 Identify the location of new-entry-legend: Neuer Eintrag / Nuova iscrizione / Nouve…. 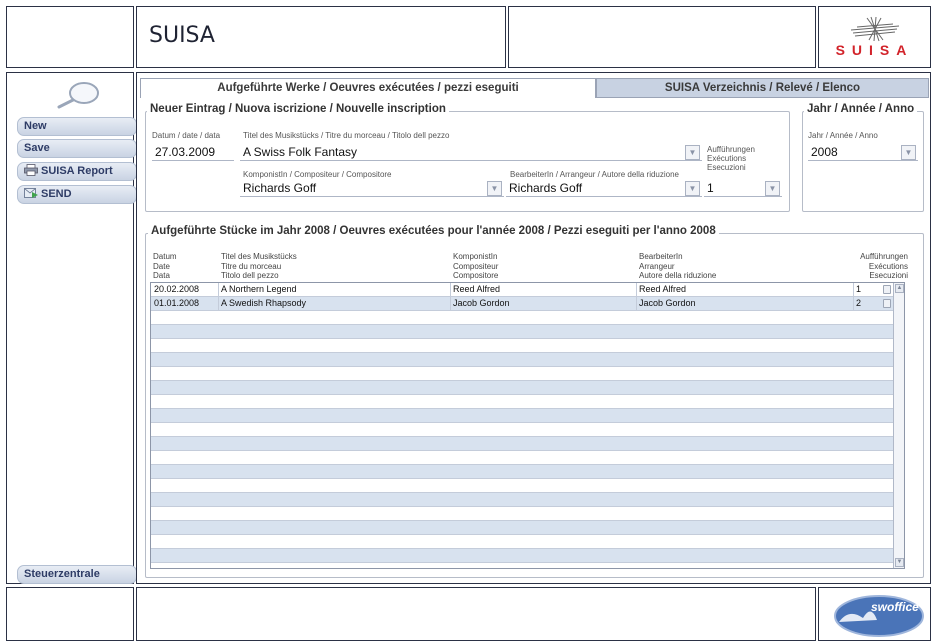
(298, 109).